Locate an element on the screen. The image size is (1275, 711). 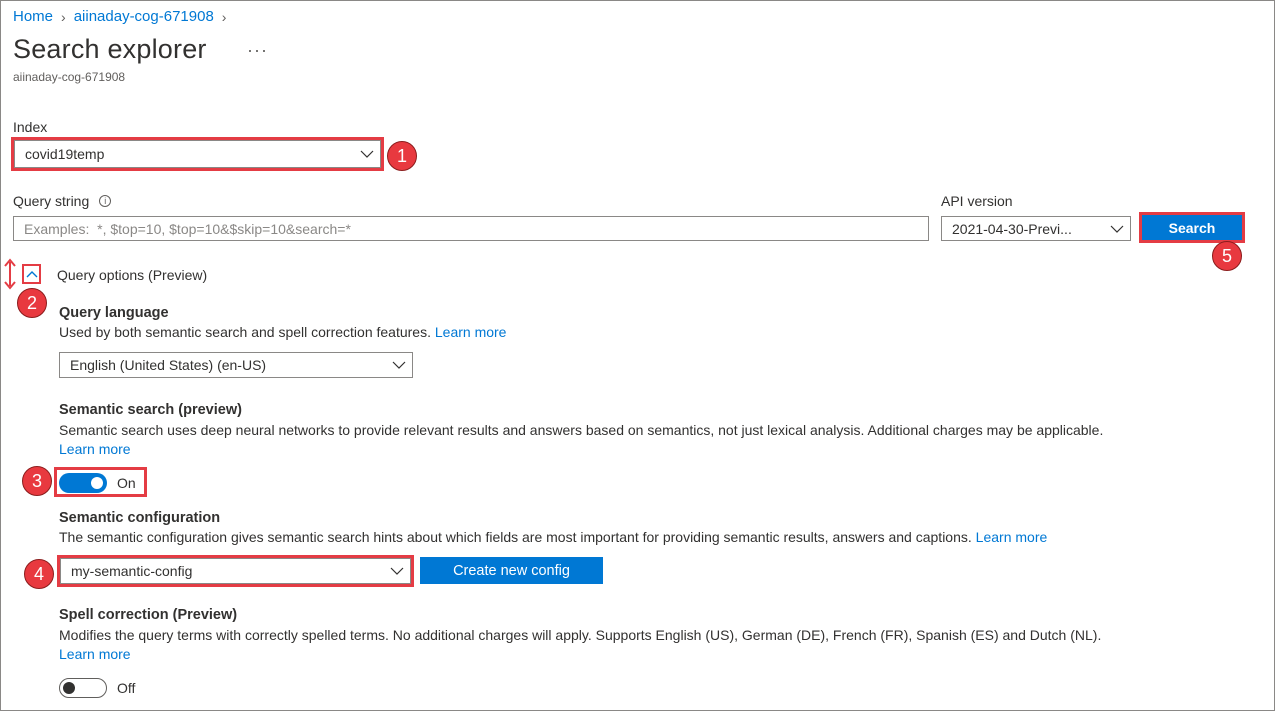
spell-correction-toggle-label: Off is located at coordinates (126, 688).